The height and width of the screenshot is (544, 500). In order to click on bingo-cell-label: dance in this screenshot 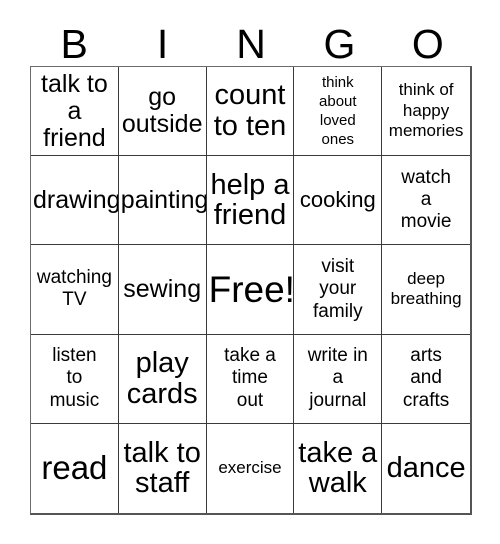, I will do `click(426, 468)`.